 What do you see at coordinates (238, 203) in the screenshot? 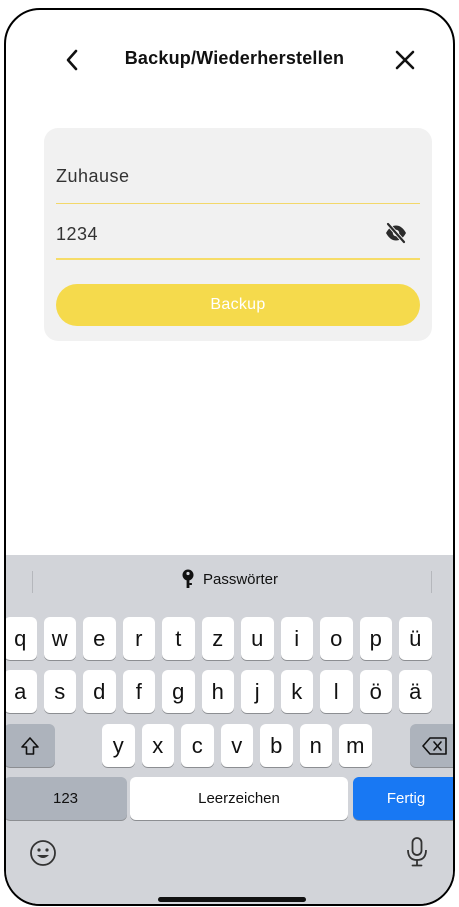
I see `name-underline` at bounding box center [238, 203].